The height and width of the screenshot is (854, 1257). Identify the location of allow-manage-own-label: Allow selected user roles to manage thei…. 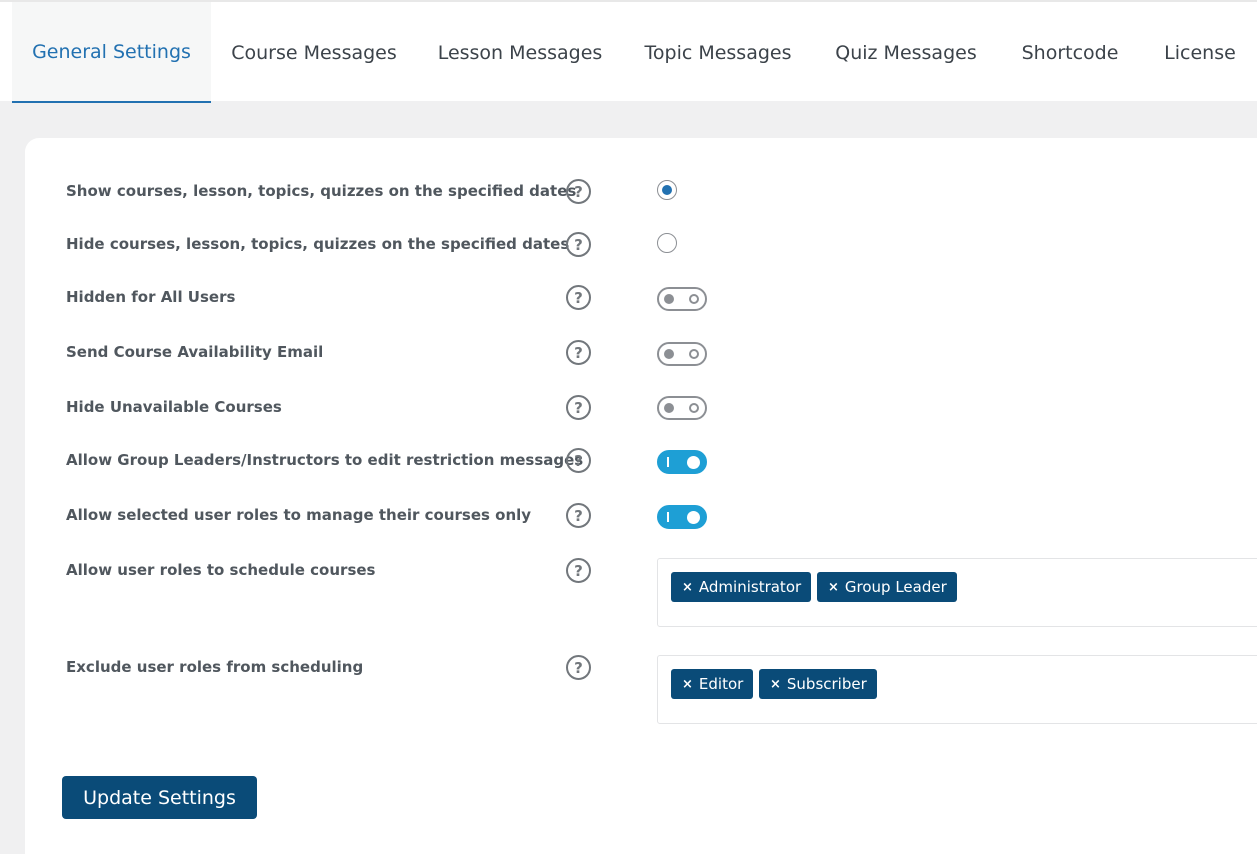
(299, 515).